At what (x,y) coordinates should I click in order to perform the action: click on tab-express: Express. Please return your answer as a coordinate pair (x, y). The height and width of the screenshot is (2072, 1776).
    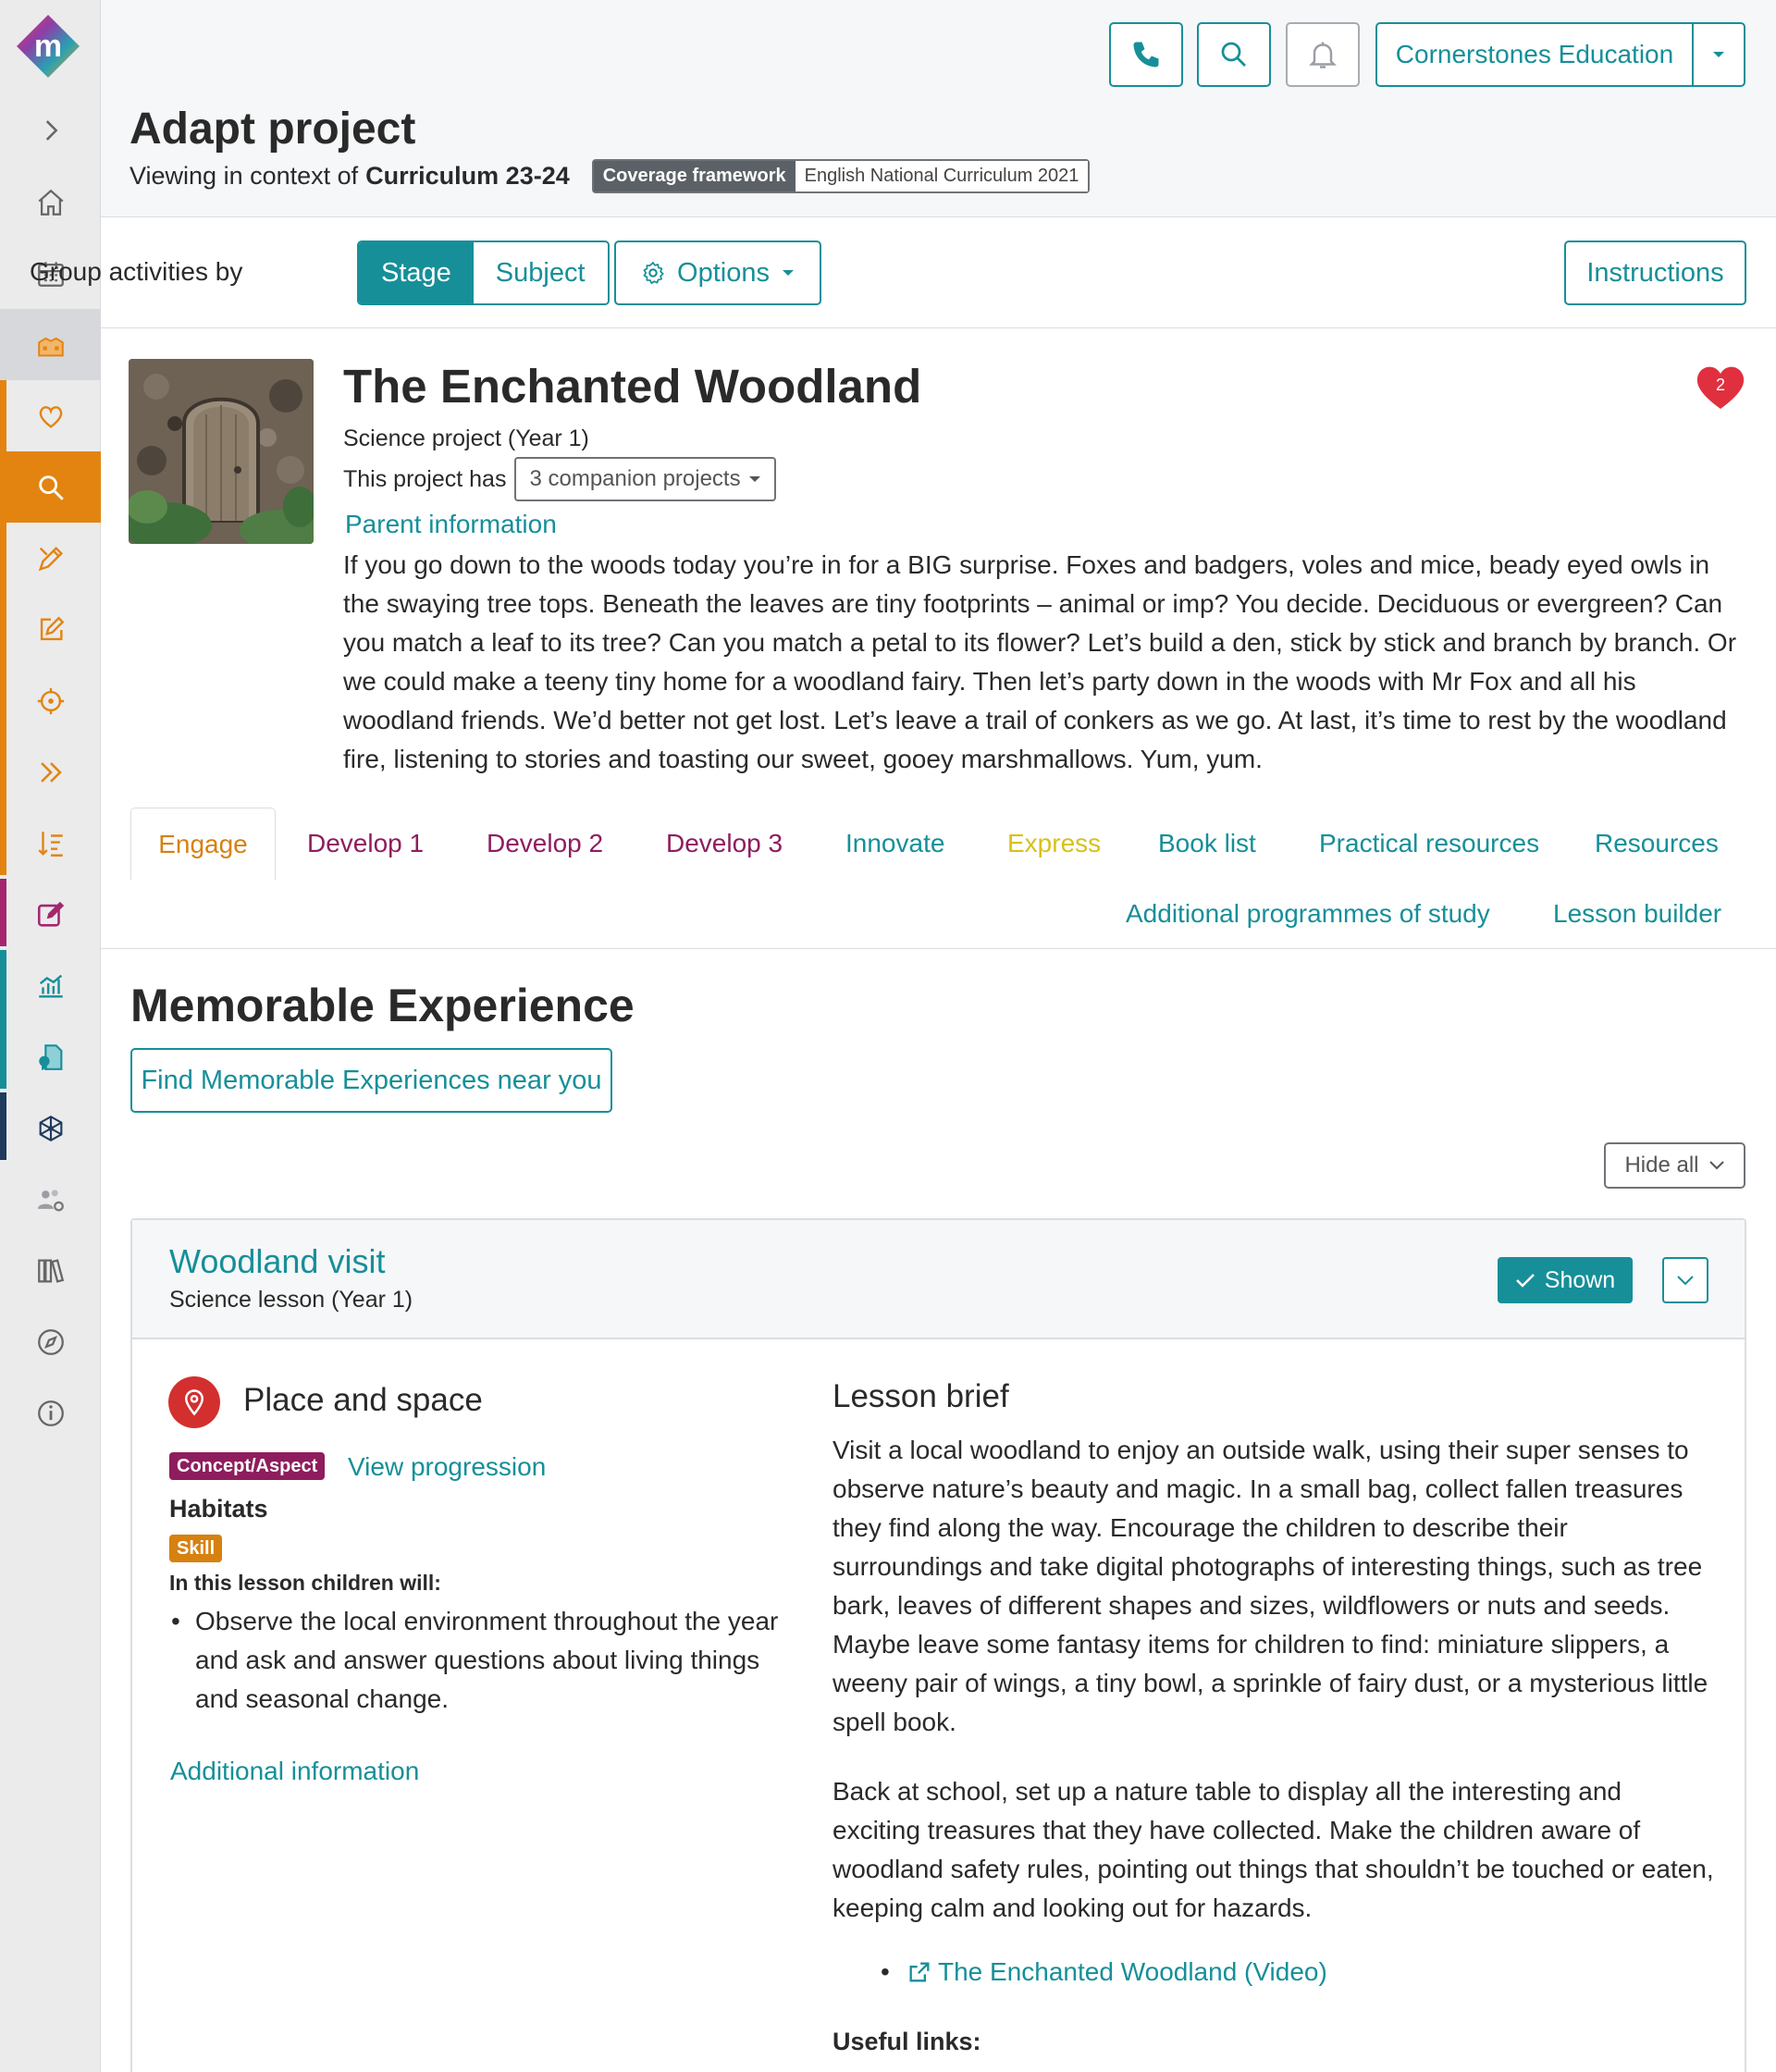
    Looking at the image, I should click on (1054, 844).